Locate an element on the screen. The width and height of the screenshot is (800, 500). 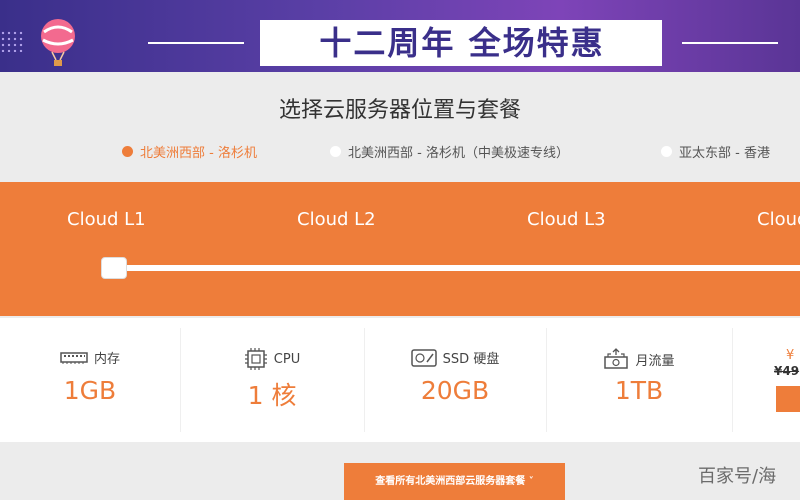
spec-label: 月流量 is located at coordinates (655, 361).